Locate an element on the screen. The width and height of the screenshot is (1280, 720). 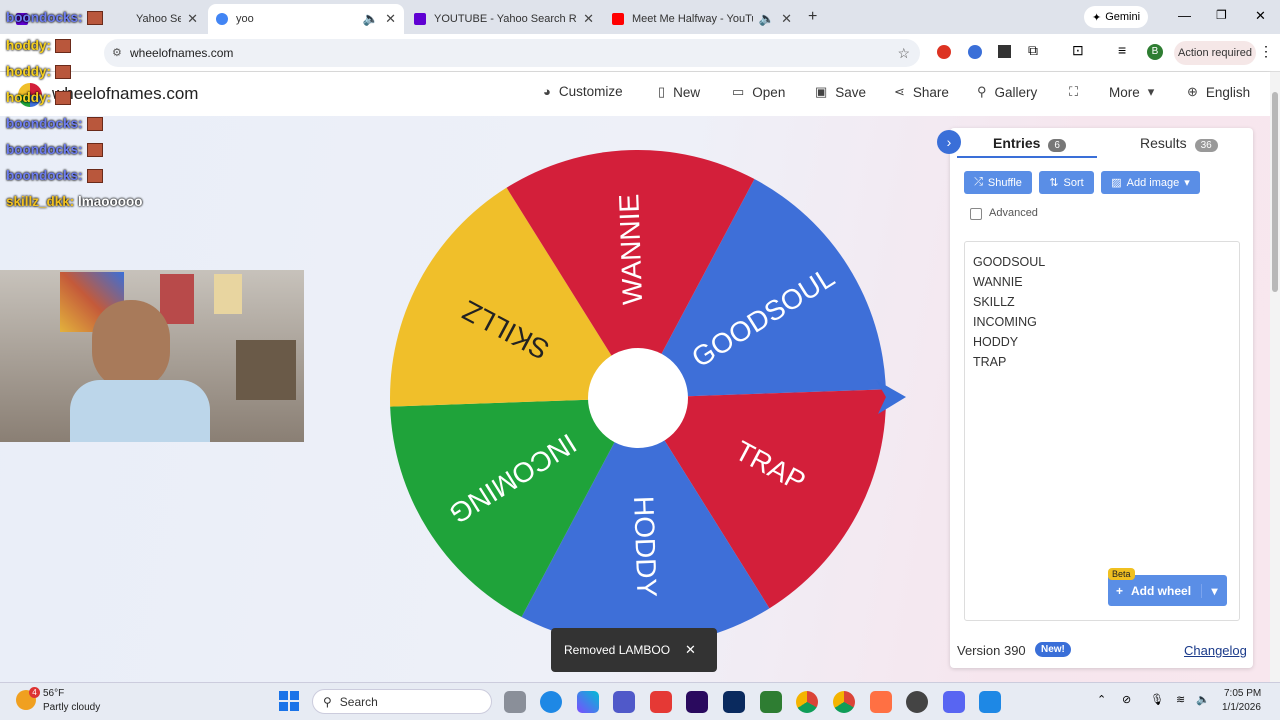
save-button: ▣ Save is located at coordinates (840, 92).